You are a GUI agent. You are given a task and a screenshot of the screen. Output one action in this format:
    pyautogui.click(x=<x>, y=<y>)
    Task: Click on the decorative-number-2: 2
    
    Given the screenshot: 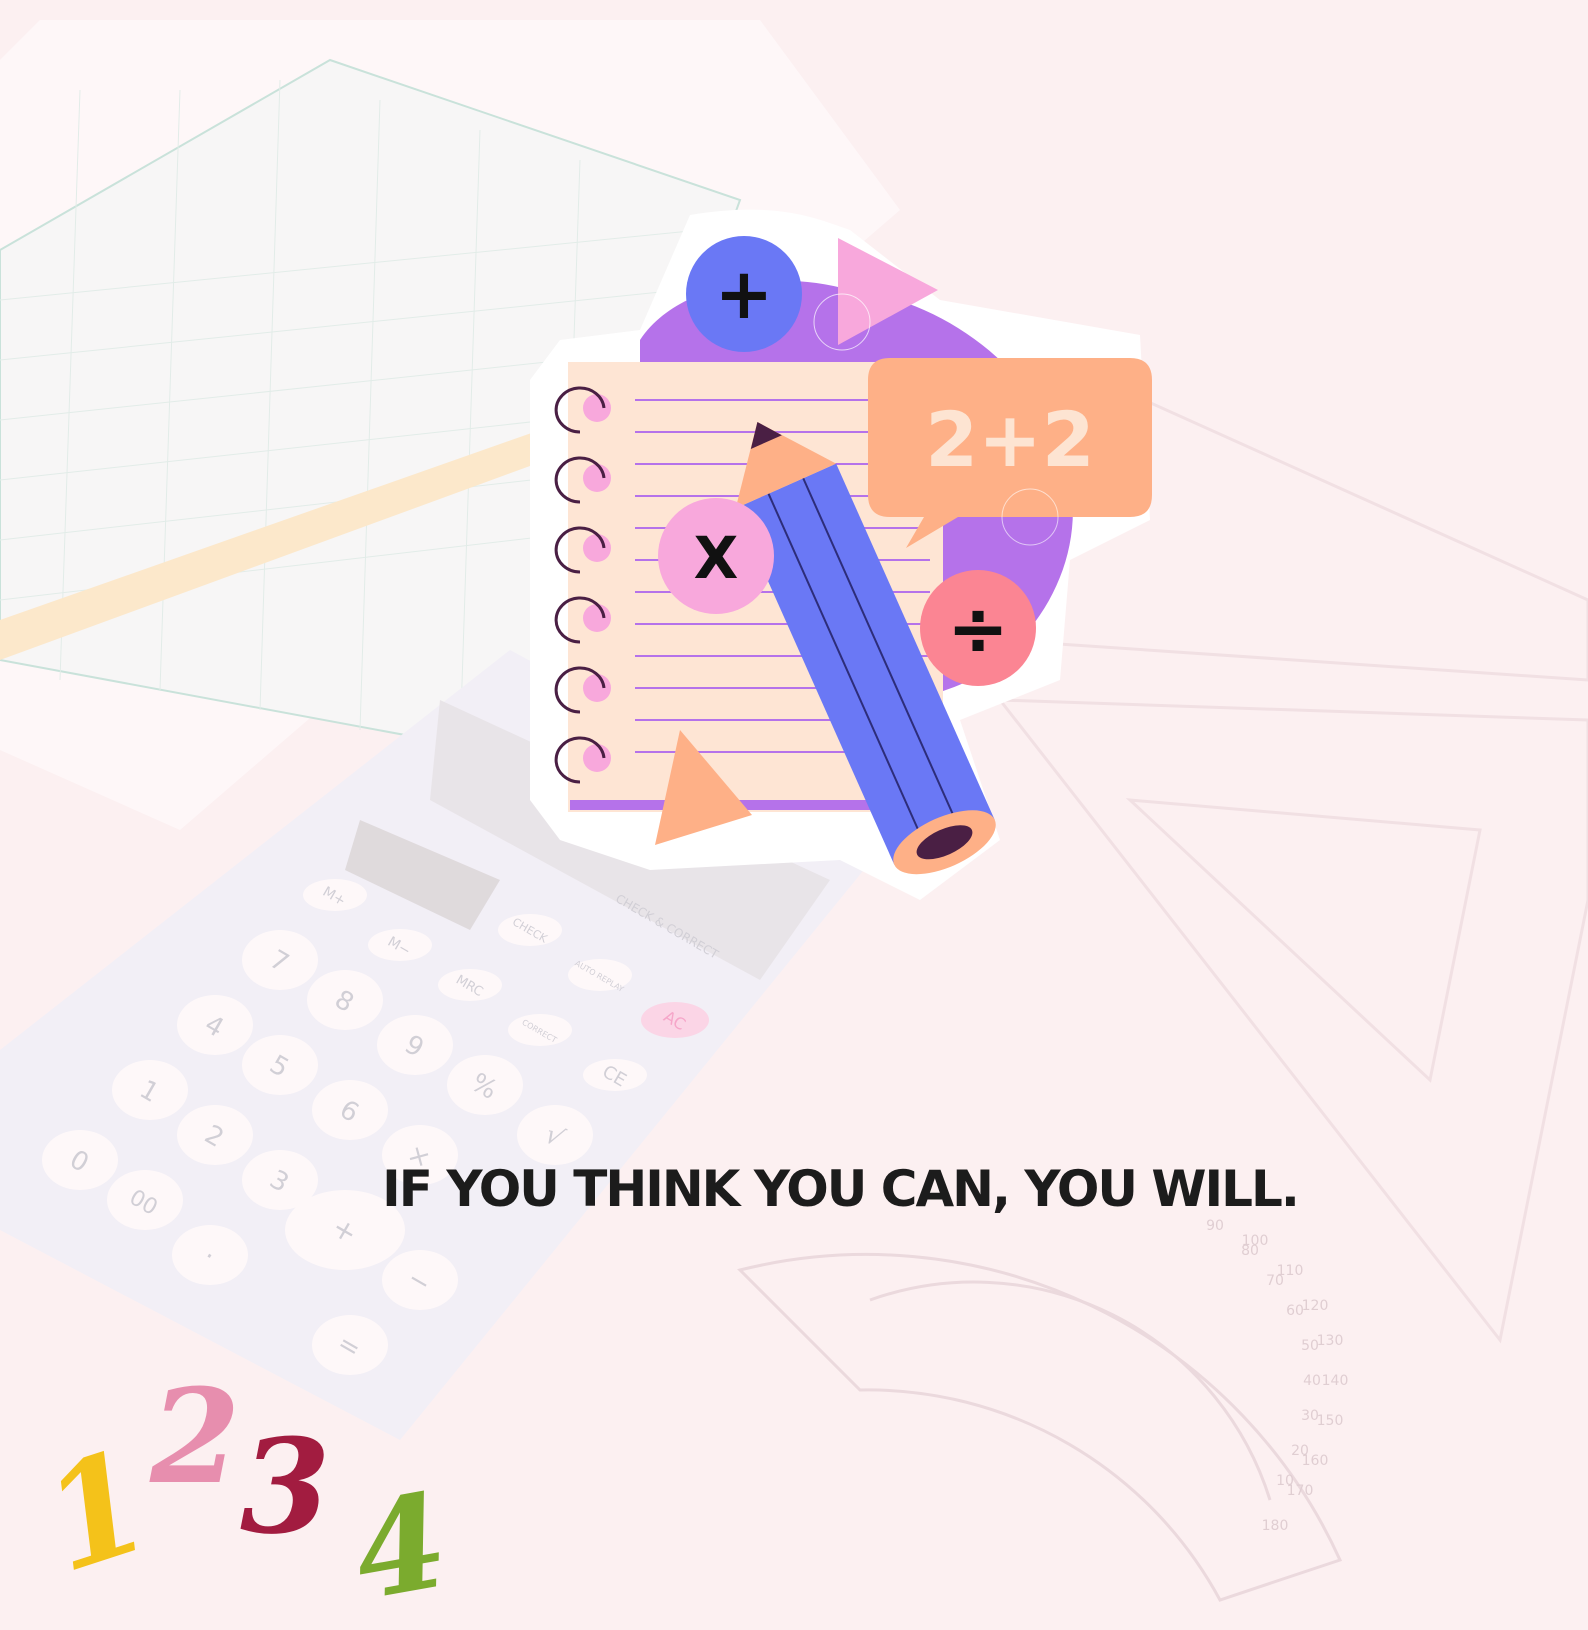 What is the action you would take?
    pyautogui.click(x=195, y=1436)
    